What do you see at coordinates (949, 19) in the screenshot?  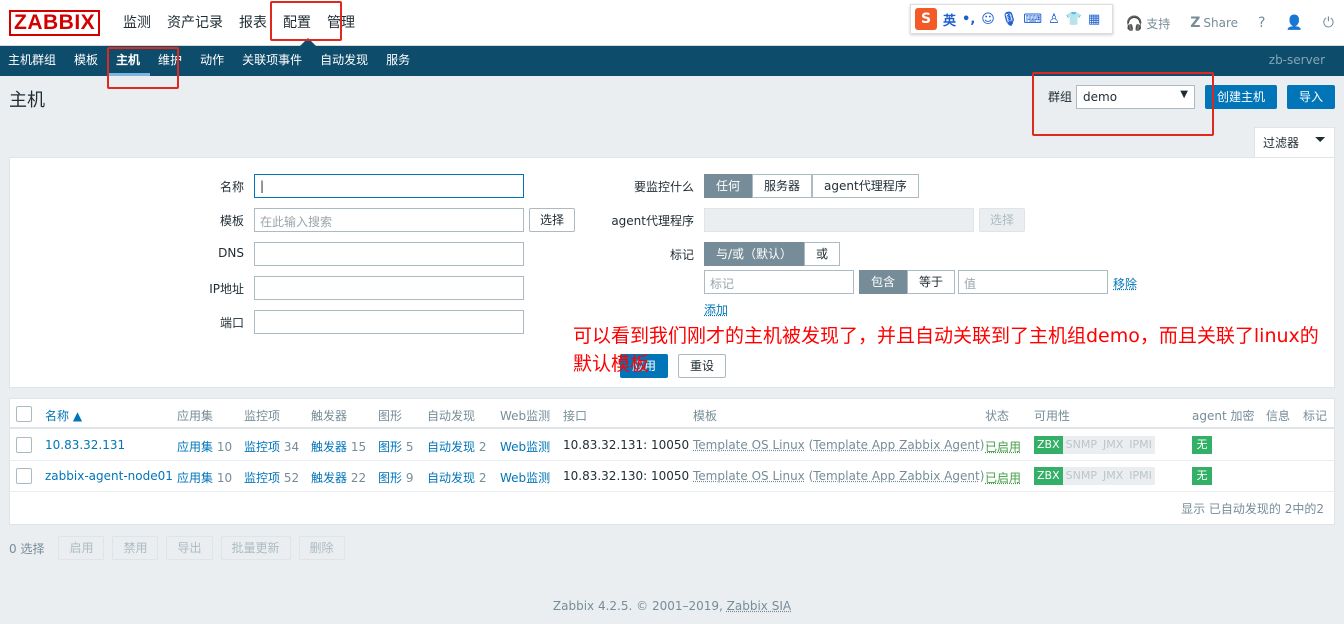 I see `ime-lang-toggle: 英` at bounding box center [949, 19].